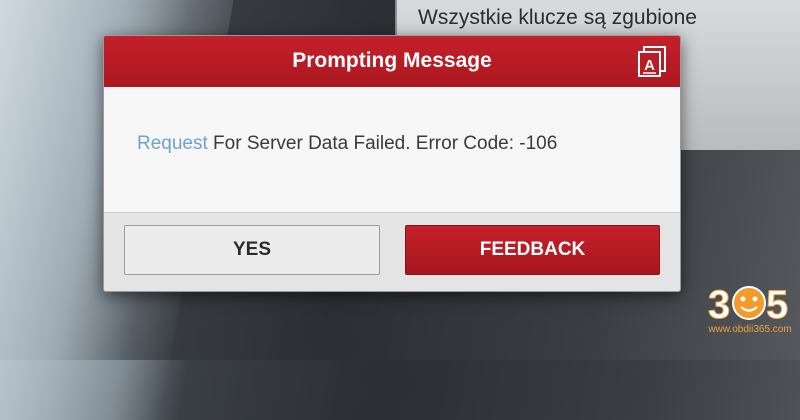  Describe the element at coordinates (532, 250) in the screenshot. I see `feedback-button: FEEDBACK` at that location.